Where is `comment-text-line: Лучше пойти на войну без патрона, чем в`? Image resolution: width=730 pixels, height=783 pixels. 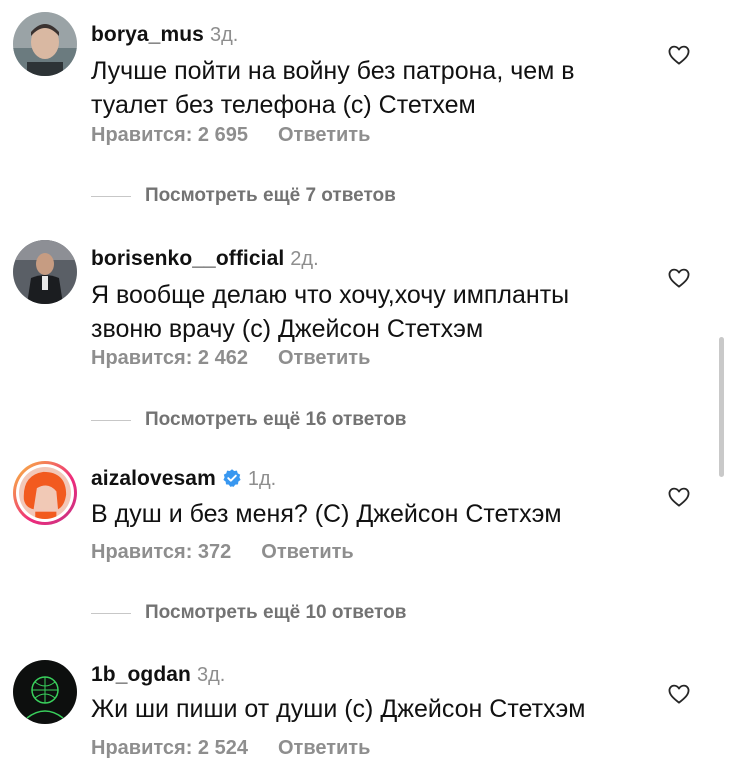 comment-text-line: Лучше пойти на войну без патрона, чем в is located at coordinates (333, 71).